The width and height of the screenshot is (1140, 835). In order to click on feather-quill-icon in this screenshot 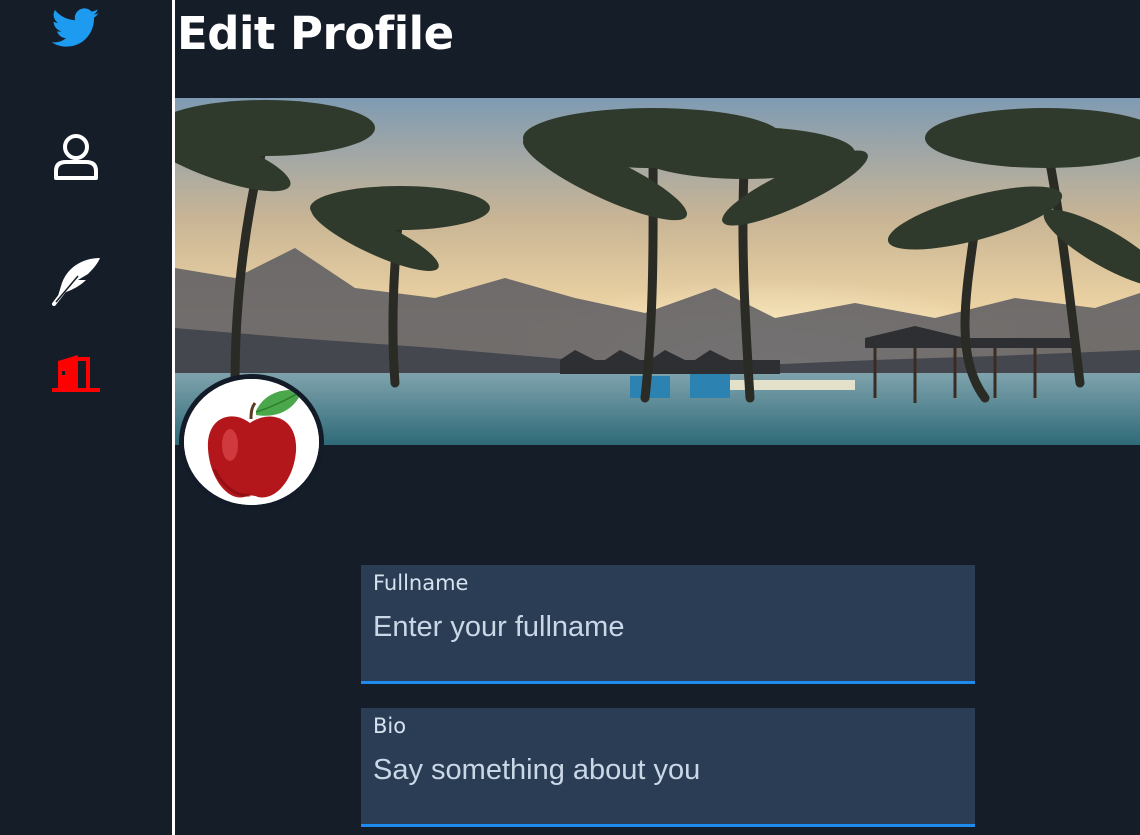, I will do `click(77, 281)`.